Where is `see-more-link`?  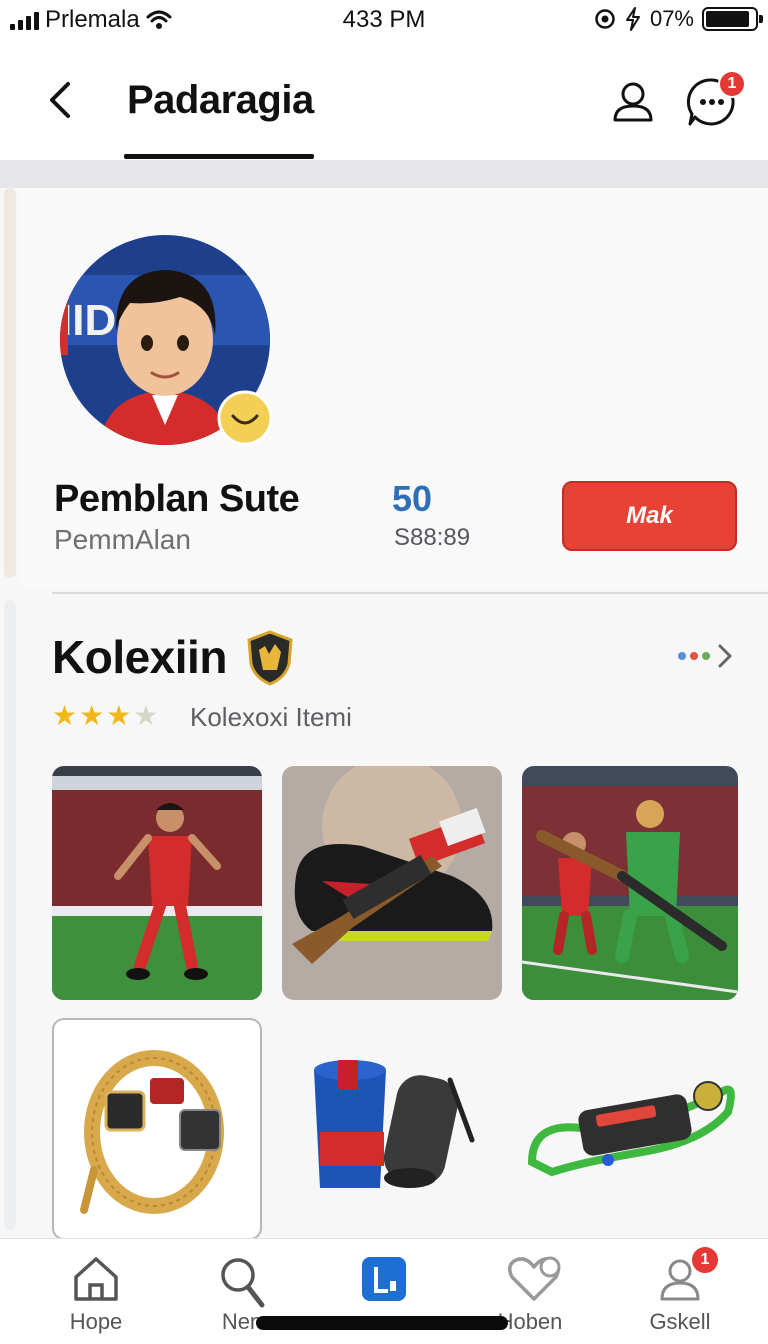
see-more-link is located at coordinates (707, 656).